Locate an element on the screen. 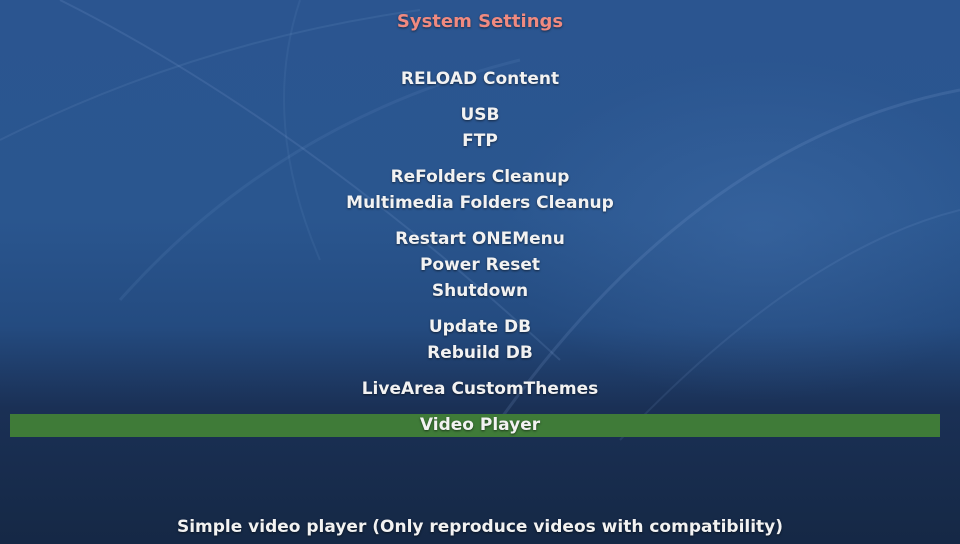  menu-item-shutdown: Shutdown is located at coordinates (480, 291).